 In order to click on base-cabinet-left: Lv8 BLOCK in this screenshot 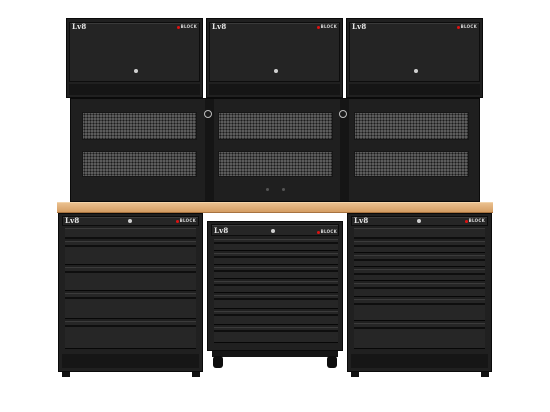, I will do `click(130, 292)`.